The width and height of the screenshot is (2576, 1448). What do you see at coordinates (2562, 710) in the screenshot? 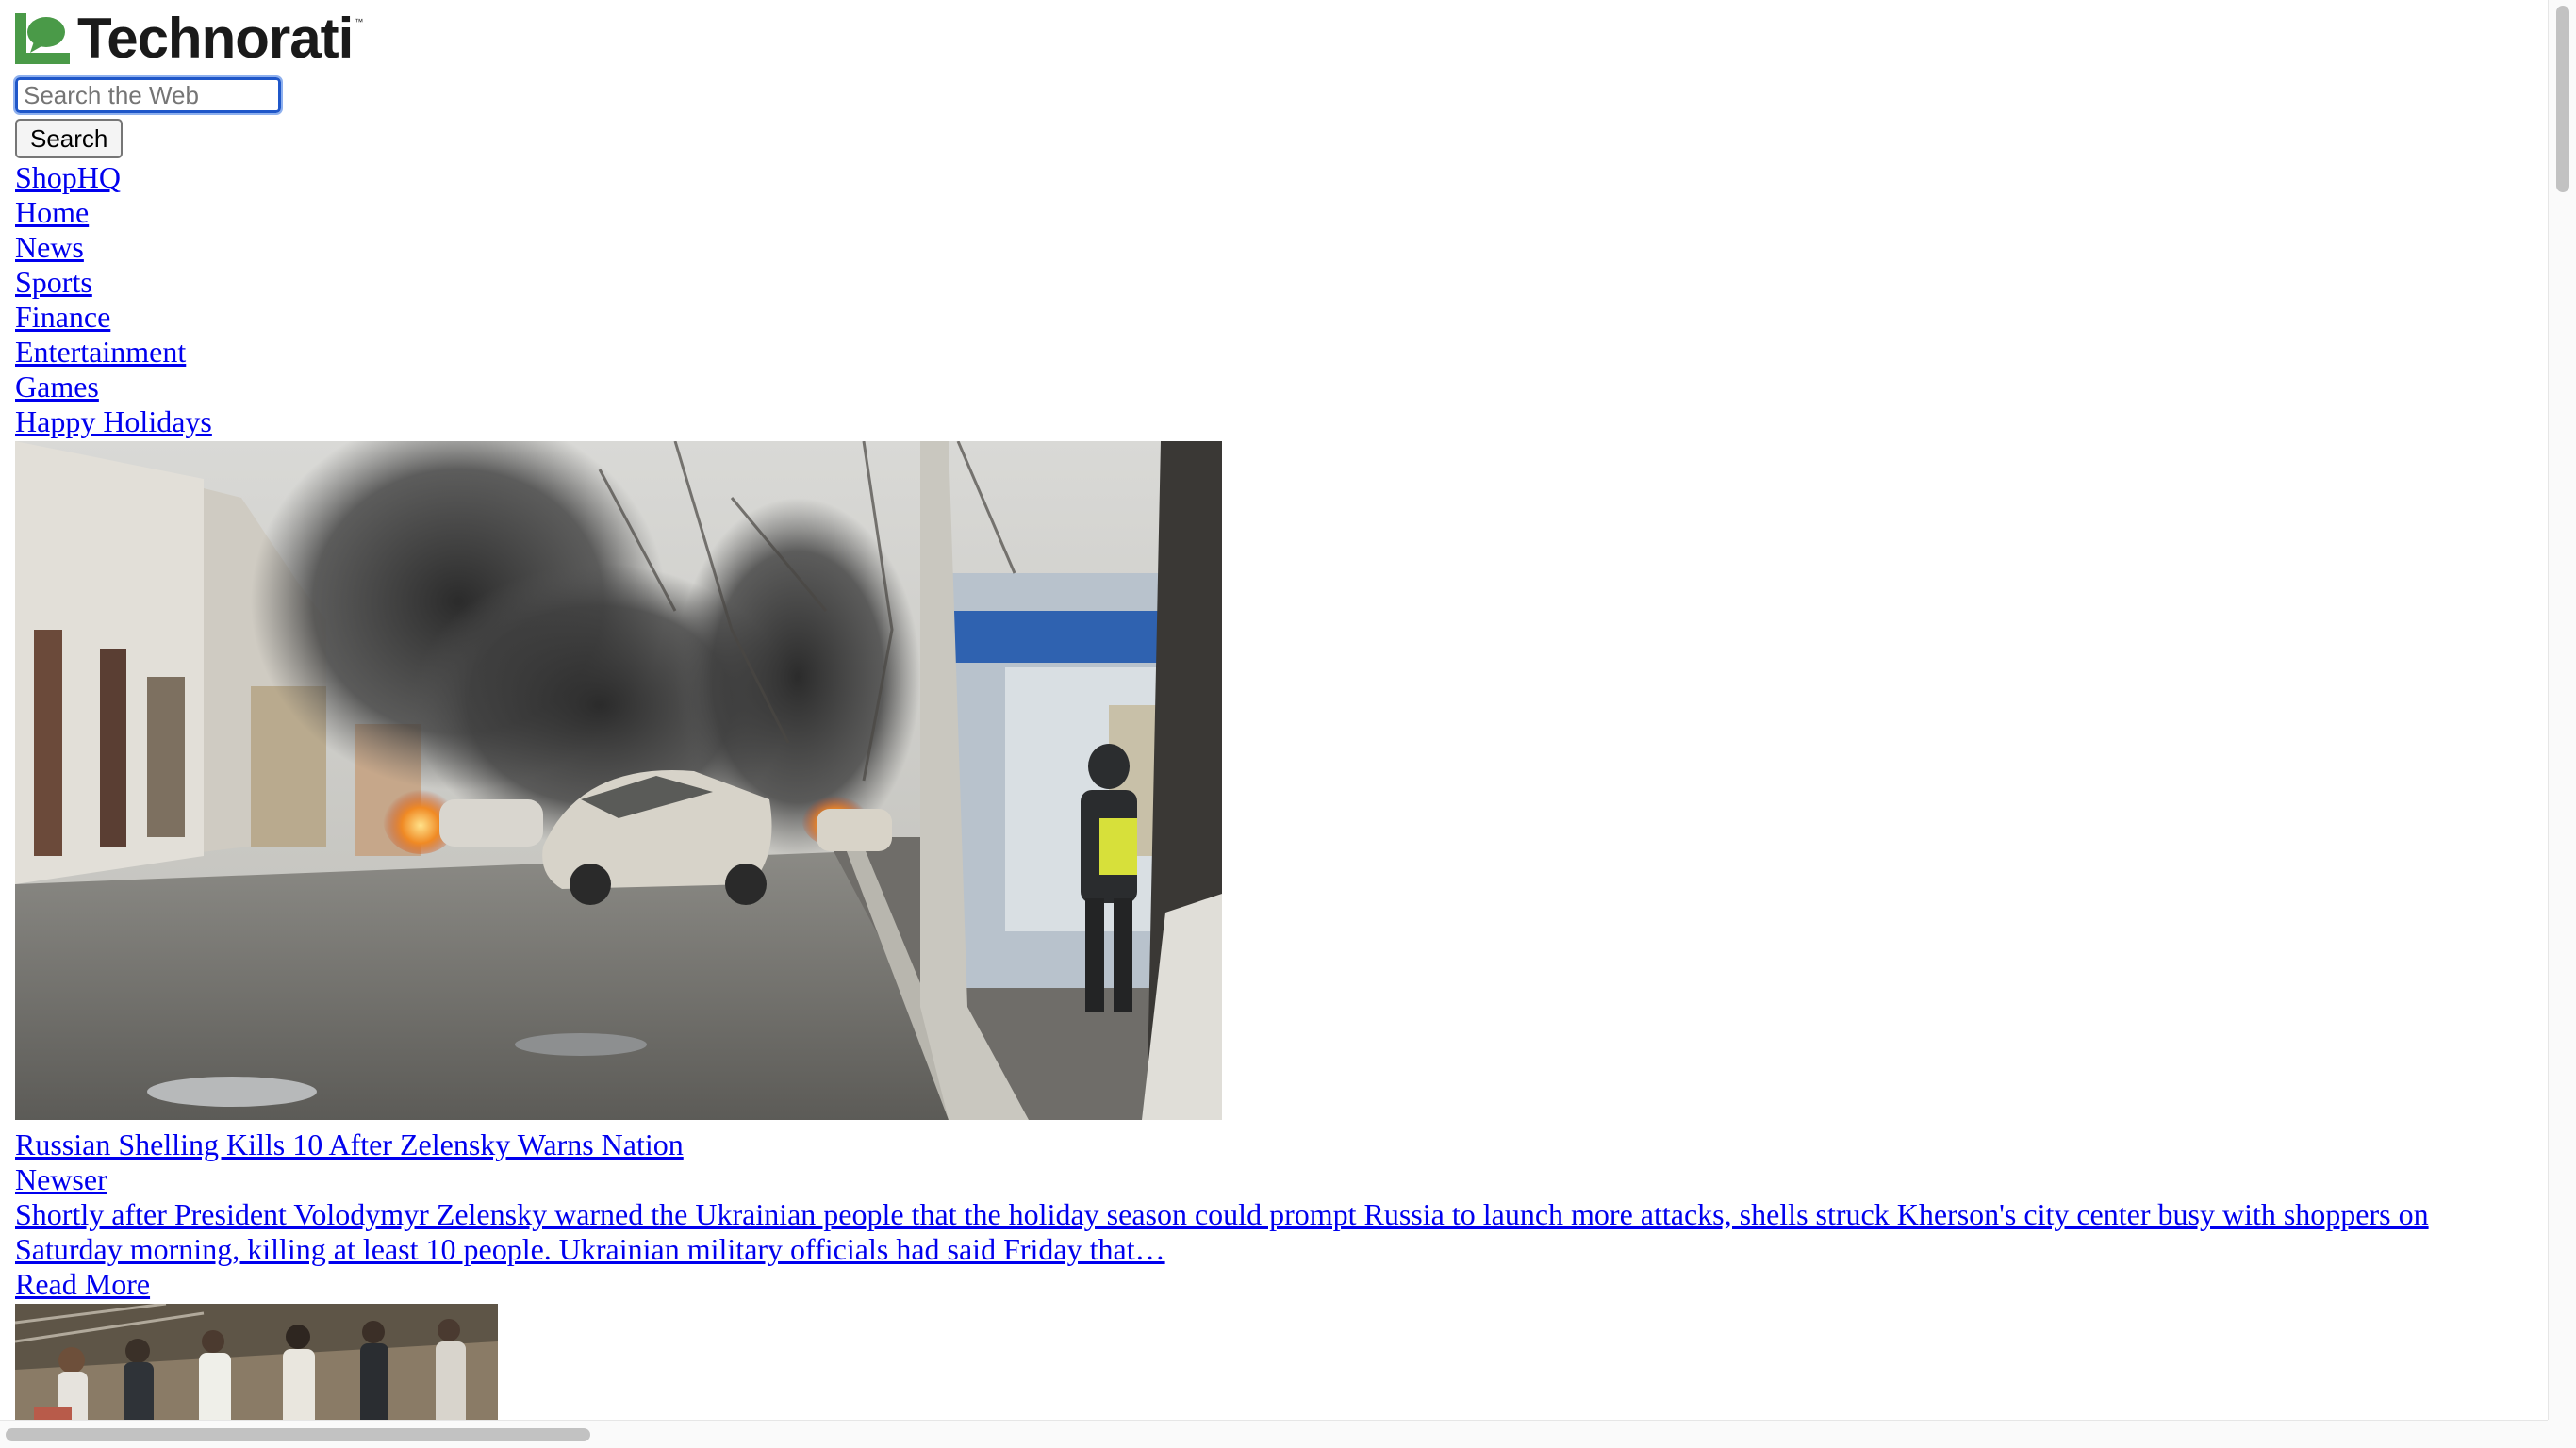
I see `vertical-scrollbar` at bounding box center [2562, 710].